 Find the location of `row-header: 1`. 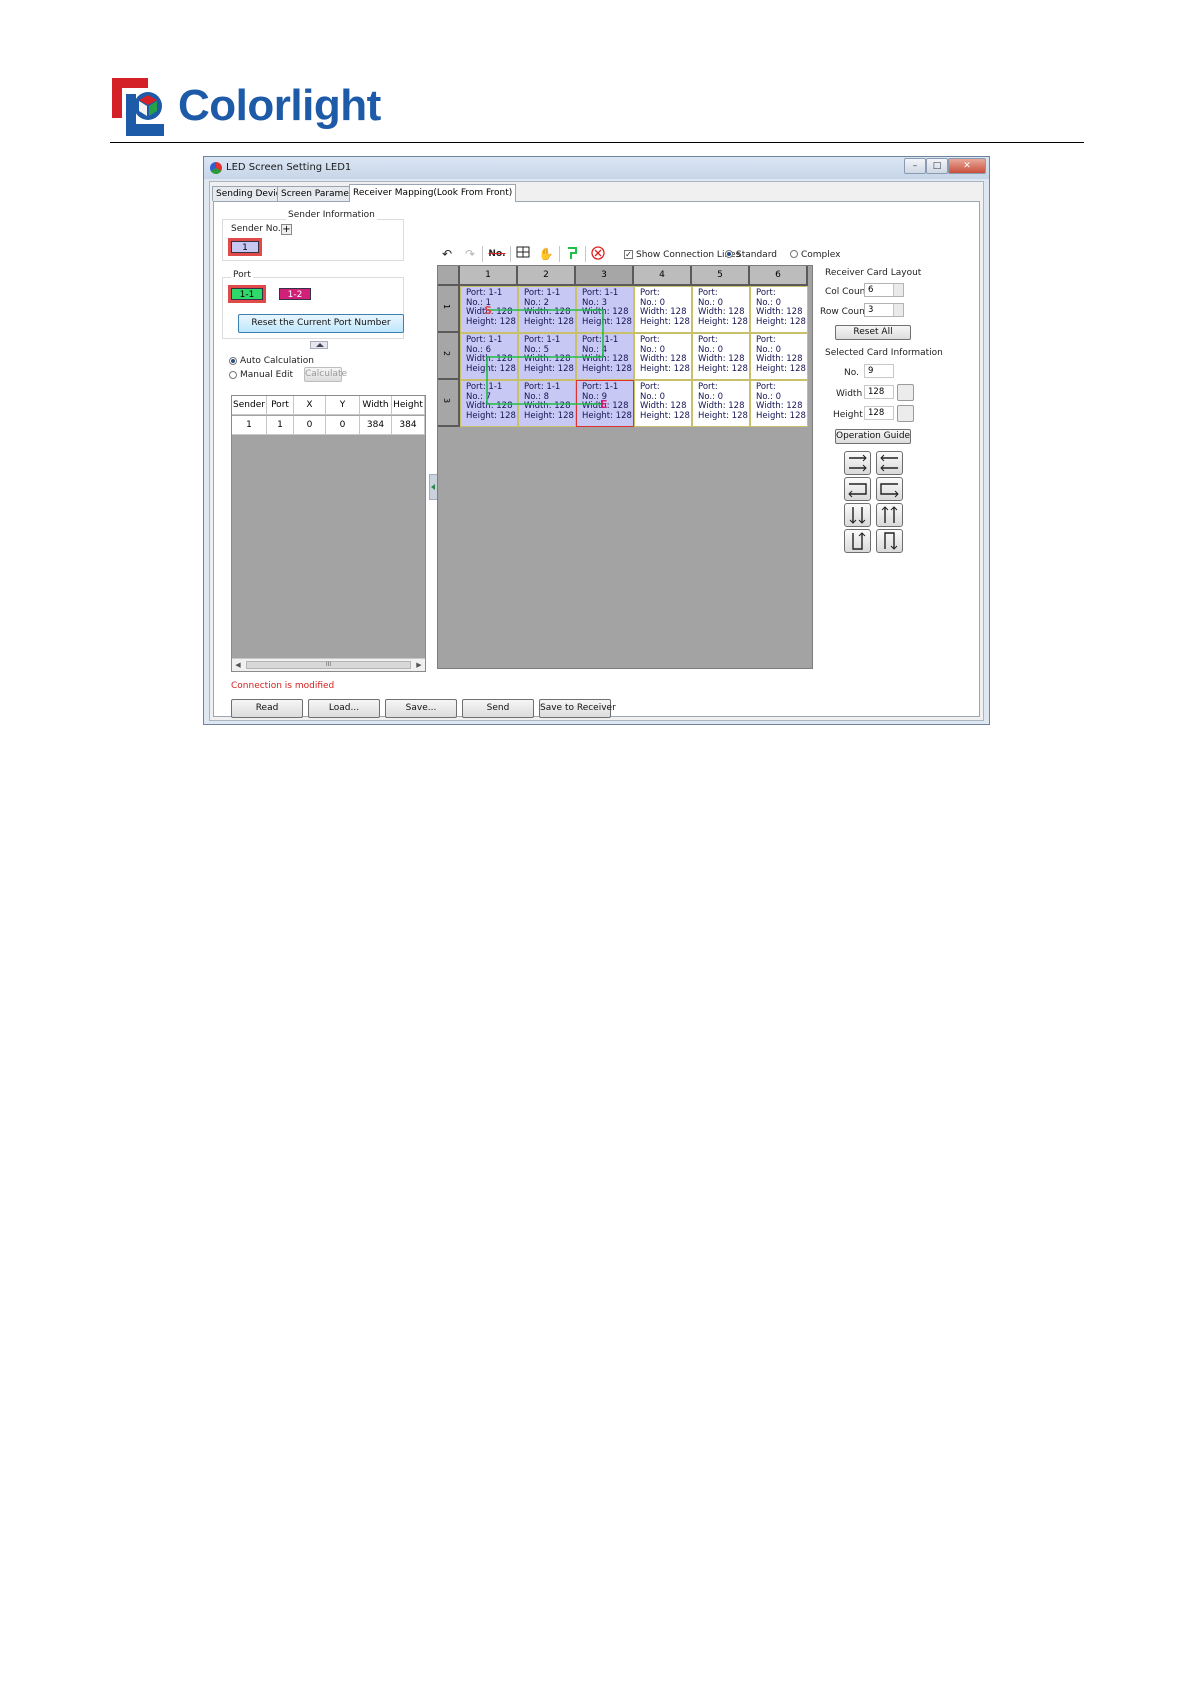

row-header: 1 is located at coordinates (449, 309).